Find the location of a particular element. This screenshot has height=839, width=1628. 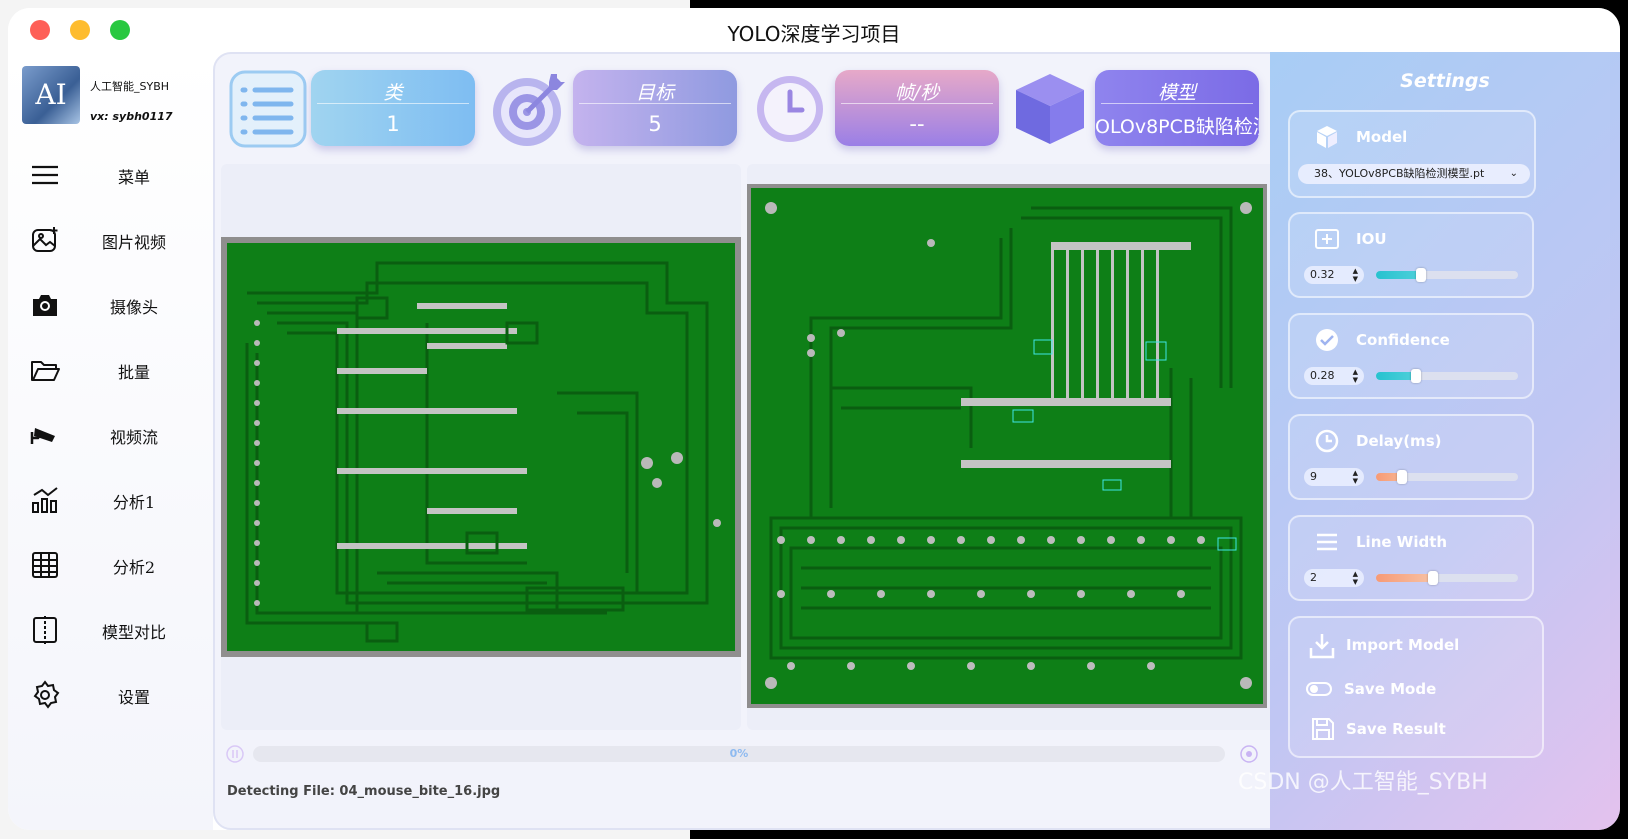

save-icon is located at coordinates (1323, 729).